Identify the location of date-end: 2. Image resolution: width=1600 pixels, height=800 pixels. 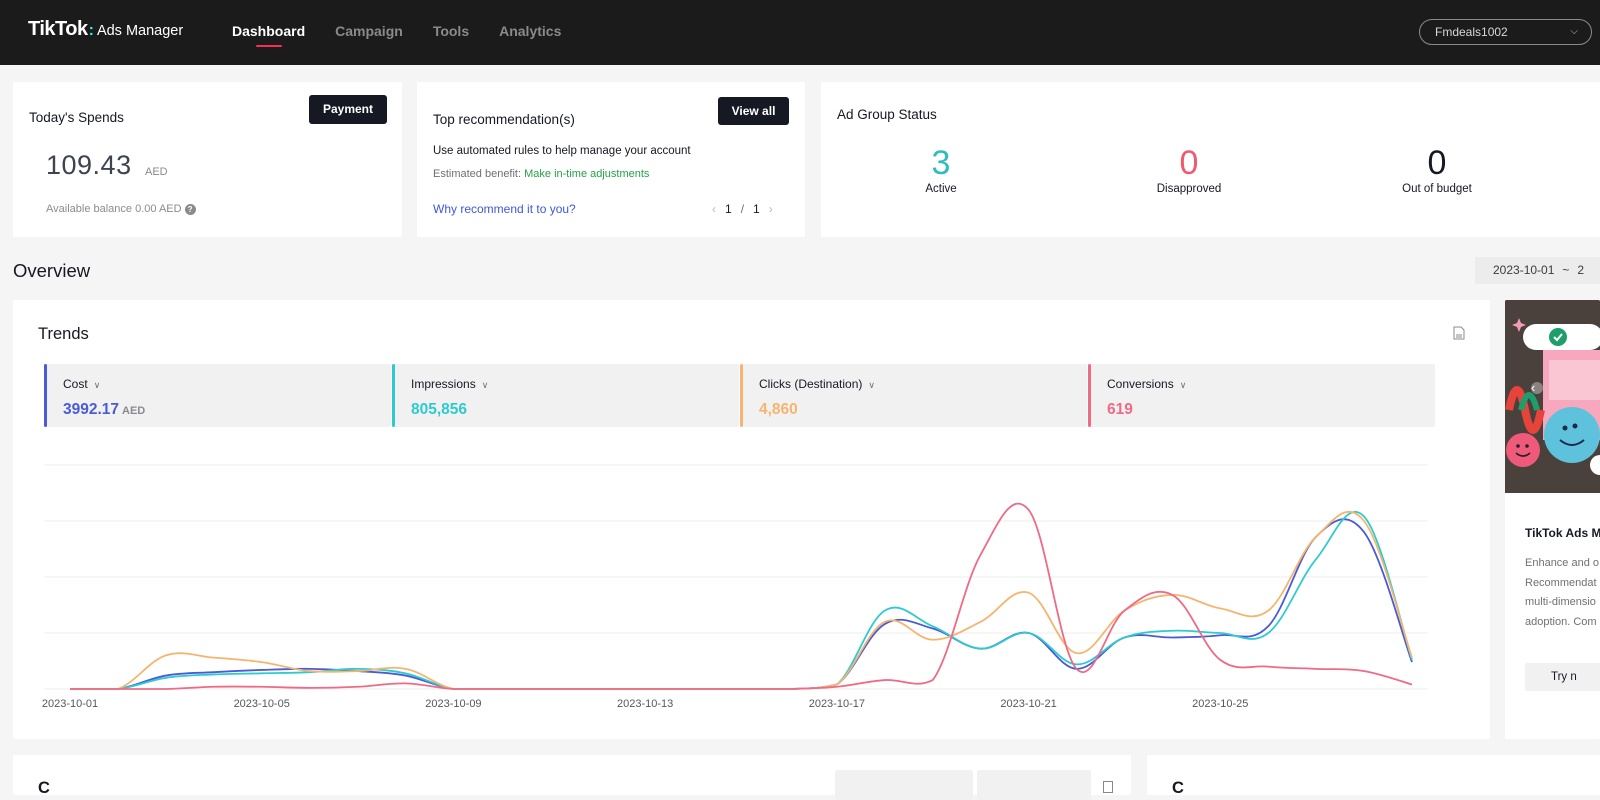
(1581, 270).